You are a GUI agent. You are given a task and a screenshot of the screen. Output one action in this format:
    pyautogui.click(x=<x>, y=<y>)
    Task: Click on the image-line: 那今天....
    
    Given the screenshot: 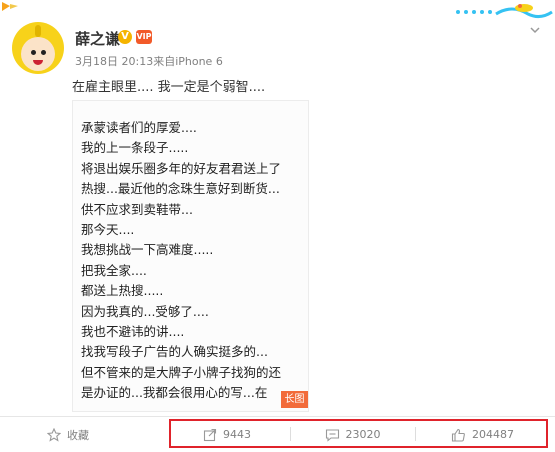 What is the action you would take?
    pyautogui.click(x=108, y=230)
    